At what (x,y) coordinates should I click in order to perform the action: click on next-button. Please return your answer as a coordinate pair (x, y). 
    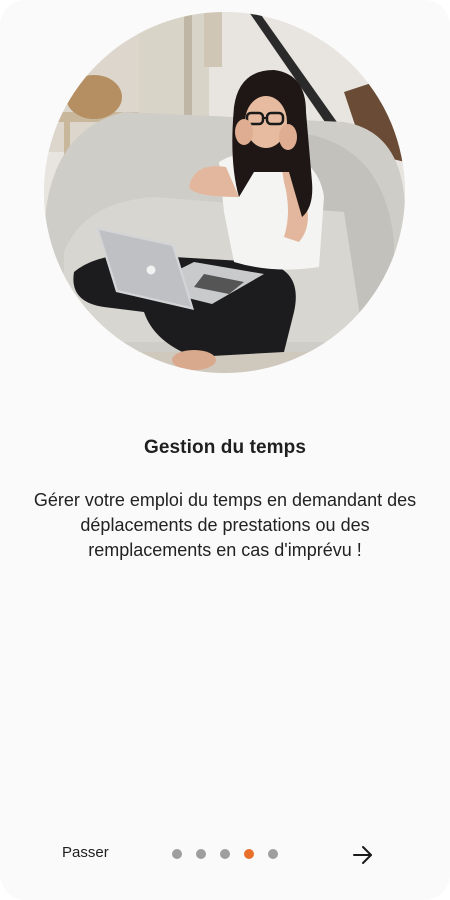
    Looking at the image, I should click on (363, 855).